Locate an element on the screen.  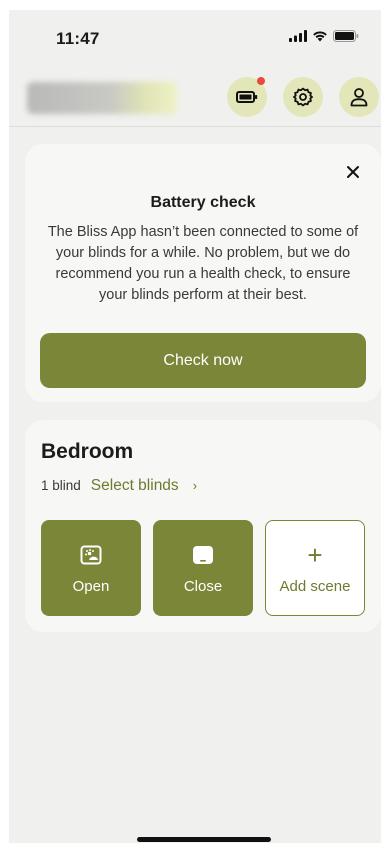
room-name: Bedroom is located at coordinates (87, 451).